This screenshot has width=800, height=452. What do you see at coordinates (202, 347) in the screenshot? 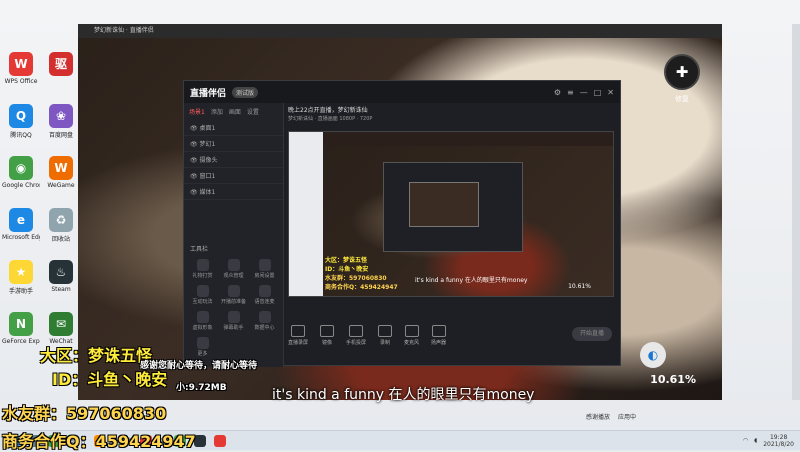
I see `tool-item: 更多` at bounding box center [202, 347].